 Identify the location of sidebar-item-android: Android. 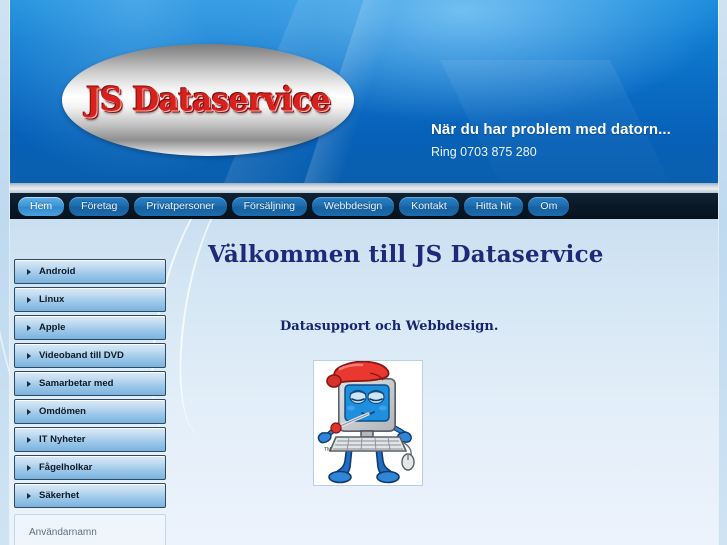
(90, 271).